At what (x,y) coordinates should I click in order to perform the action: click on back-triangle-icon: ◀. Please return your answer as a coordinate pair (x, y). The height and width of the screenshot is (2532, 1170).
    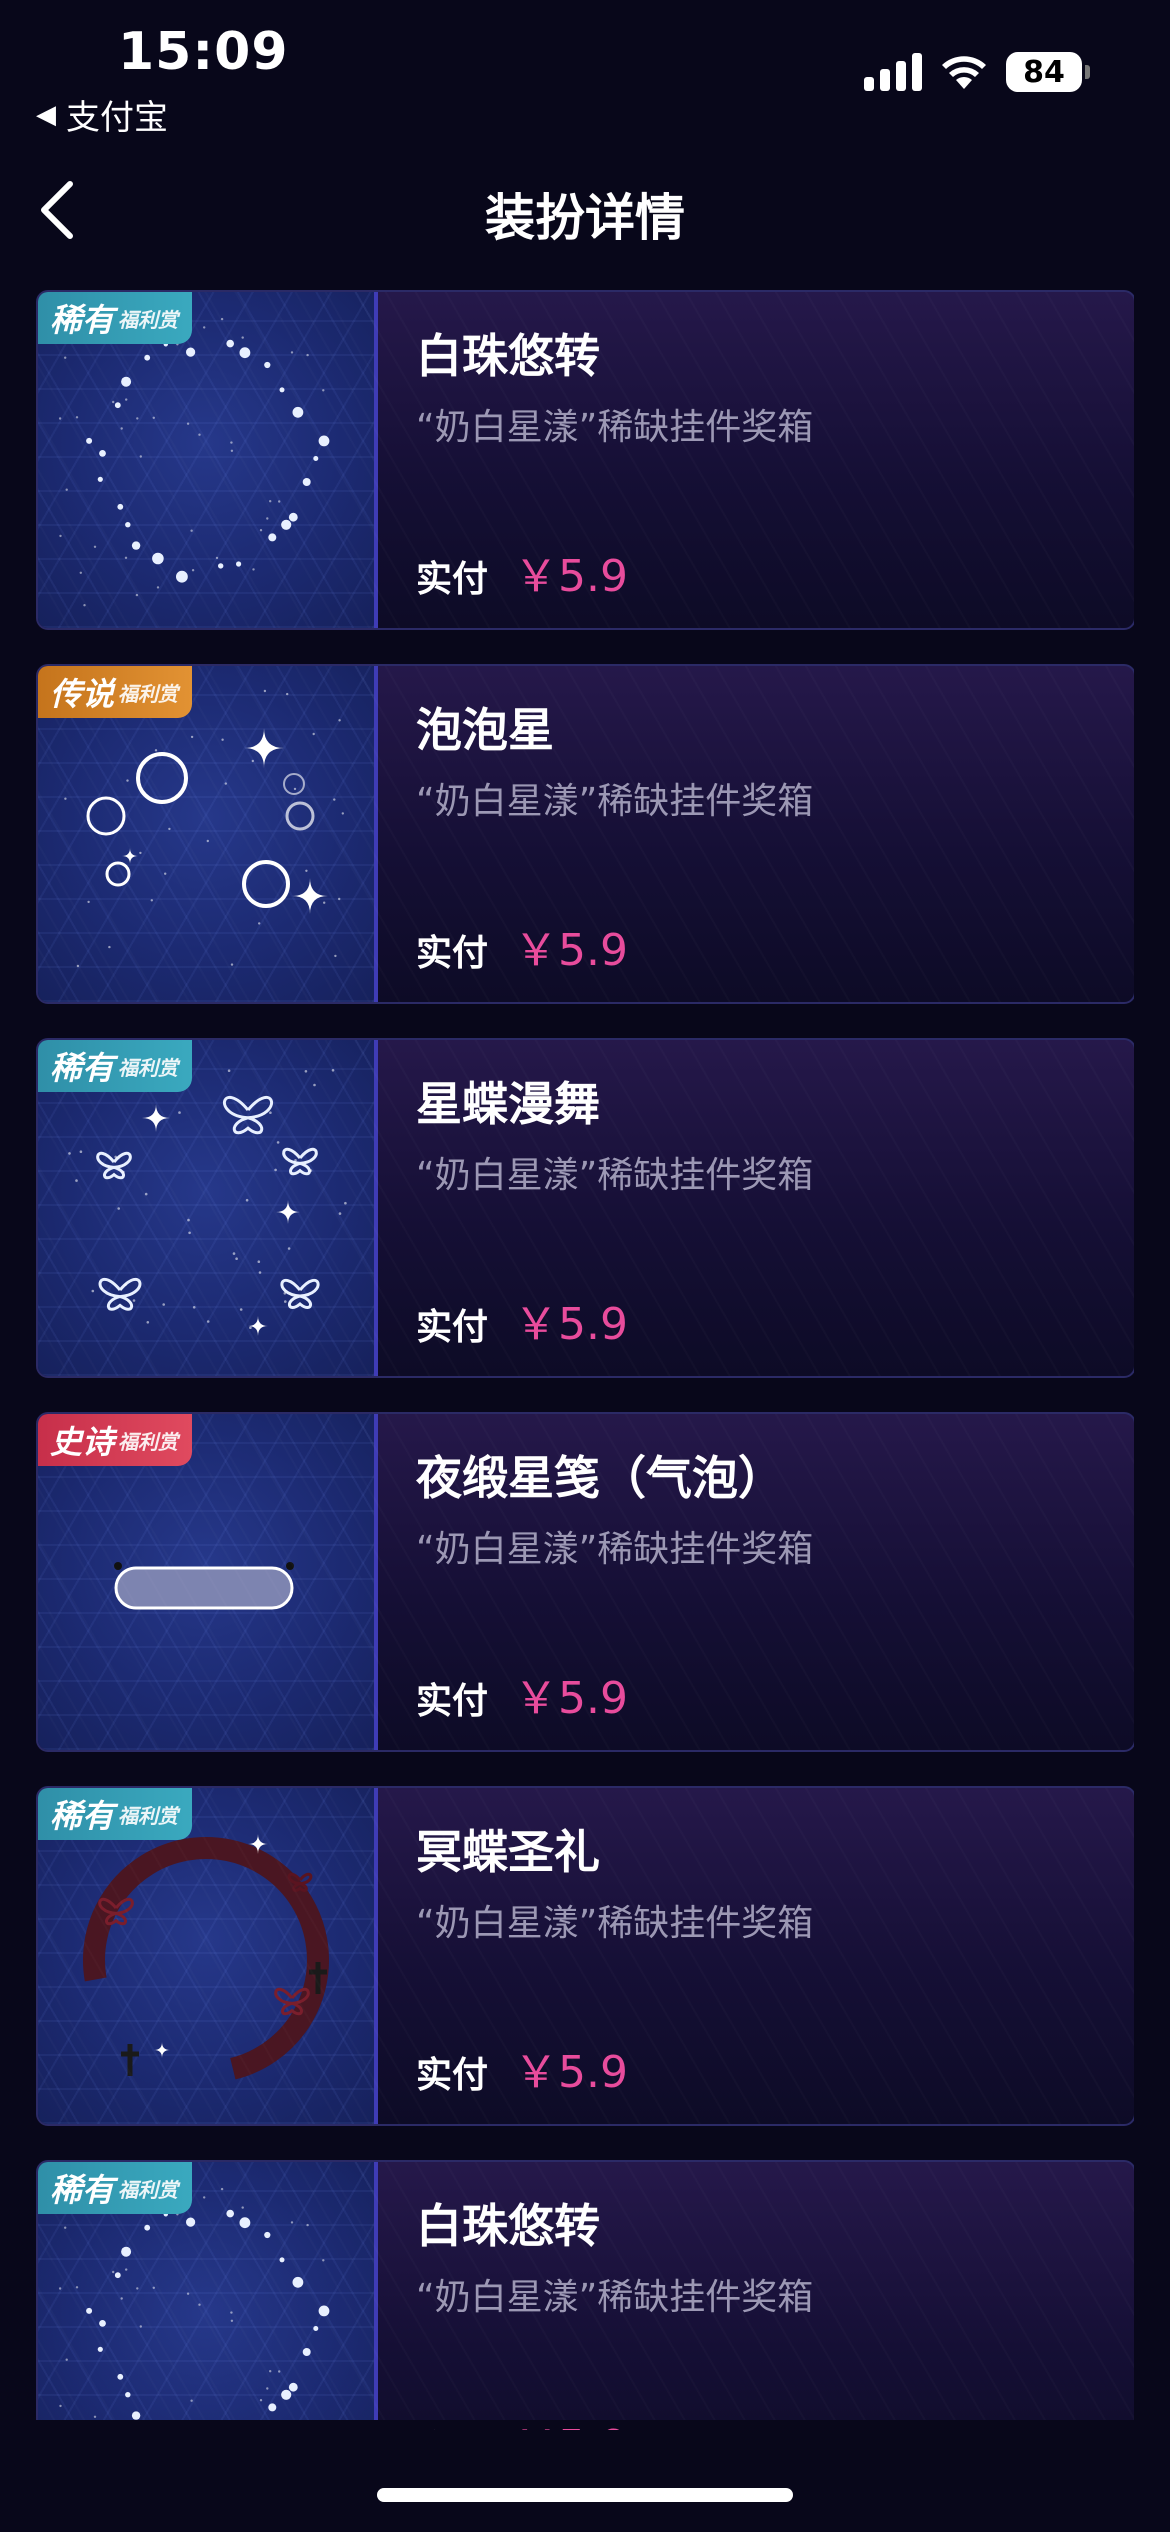
    Looking at the image, I should click on (46, 114).